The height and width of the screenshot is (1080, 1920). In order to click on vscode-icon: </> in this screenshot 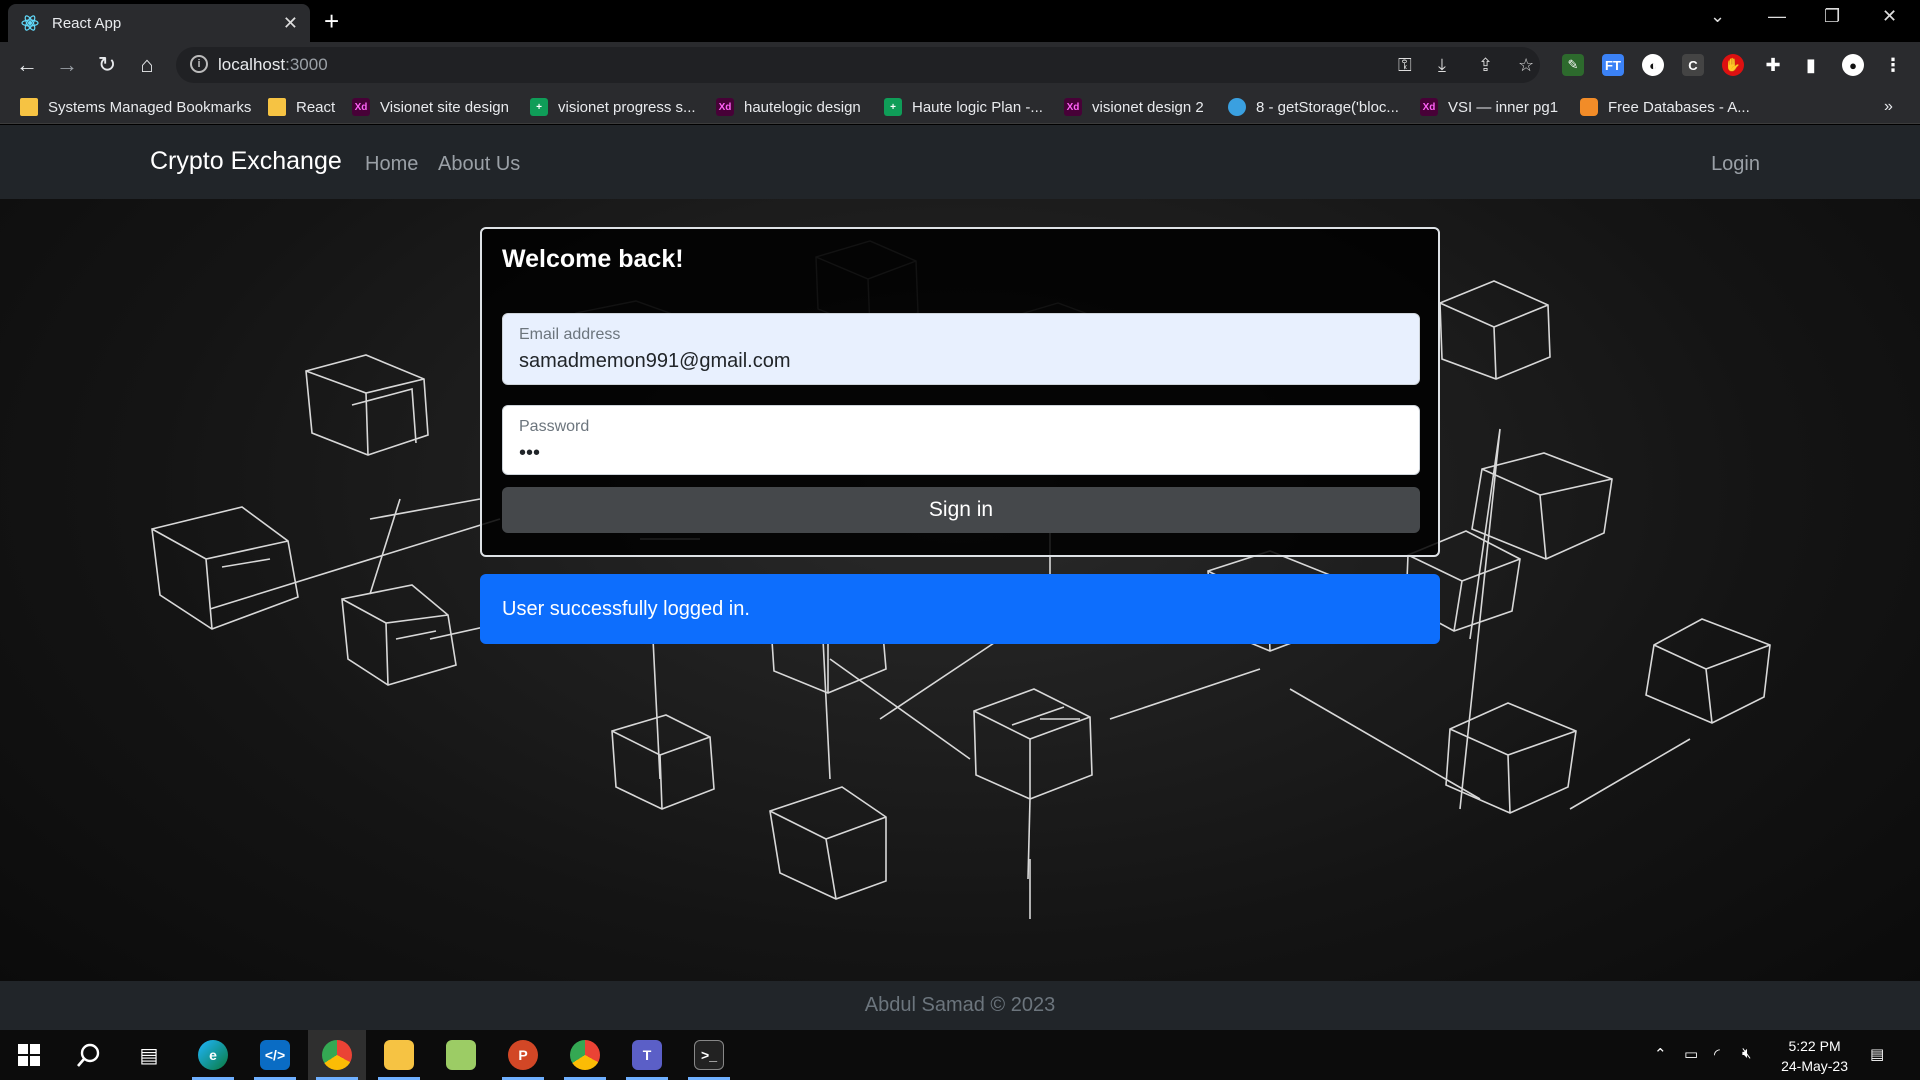, I will do `click(275, 1055)`.